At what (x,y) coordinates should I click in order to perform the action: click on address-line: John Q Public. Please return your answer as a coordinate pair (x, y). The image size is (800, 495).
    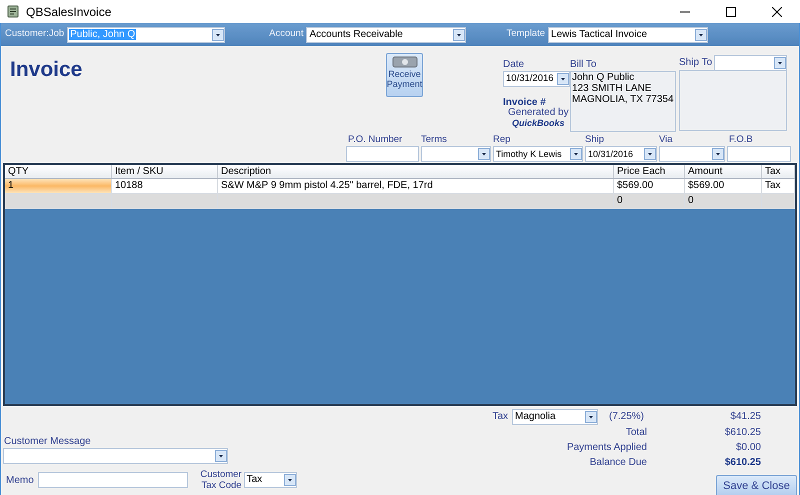
    Looking at the image, I should click on (603, 77).